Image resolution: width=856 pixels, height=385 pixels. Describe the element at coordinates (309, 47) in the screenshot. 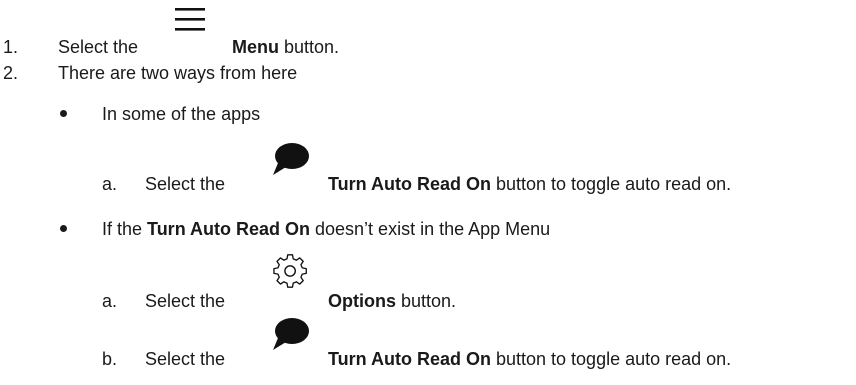

I see `step-1-text-post: button.` at that location.